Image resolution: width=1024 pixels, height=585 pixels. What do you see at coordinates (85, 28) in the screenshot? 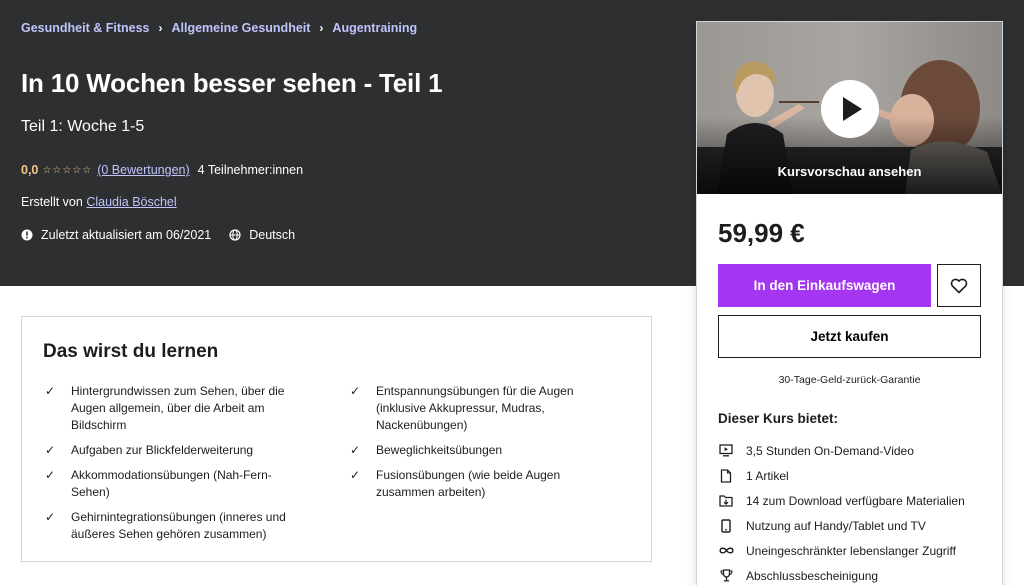
I see `breadcrumb-item-health-fitness: Gesundheit & Fitness` at bounding box center [85, 28].